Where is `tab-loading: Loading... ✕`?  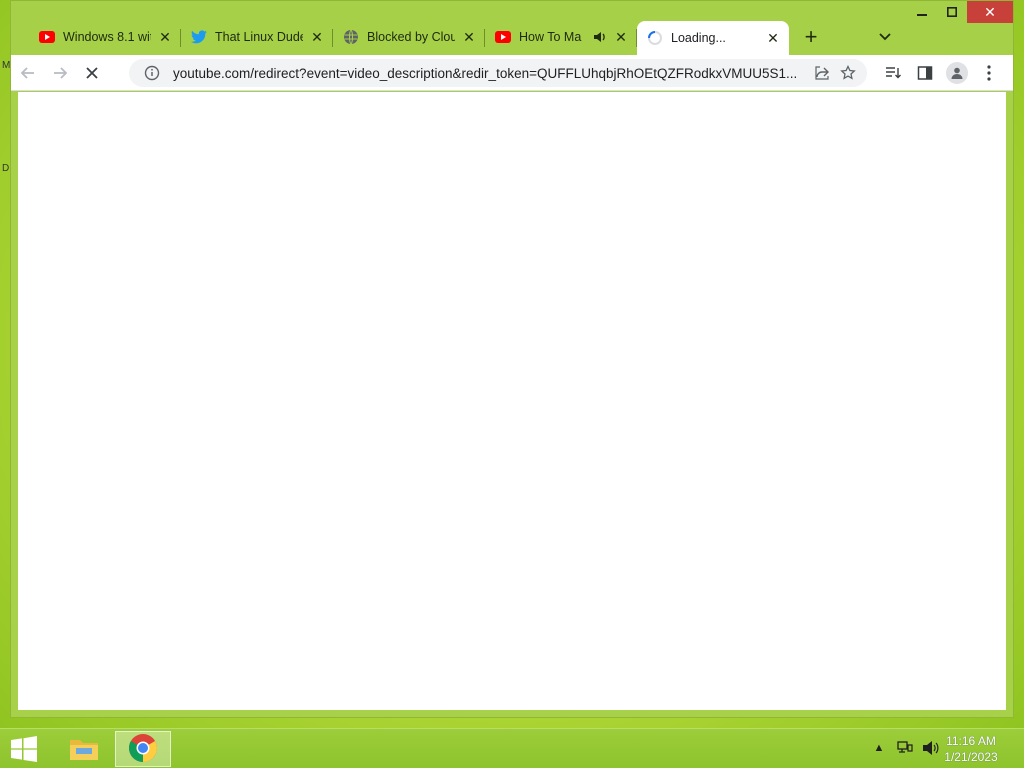 tab-loading: Loading... ✕ is located at coordinates (713, 38).